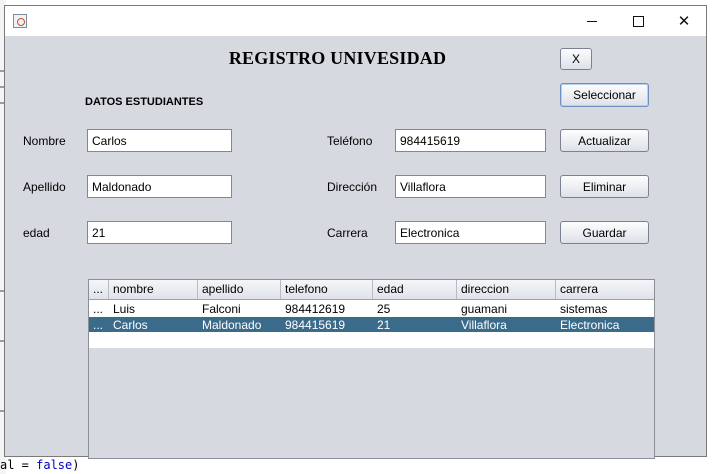 This screenshot has width=713, height=474. What do you see at coordinates (159, 140) in the screenshot?
I see `nombre-field` at bounding box center [159, 140].